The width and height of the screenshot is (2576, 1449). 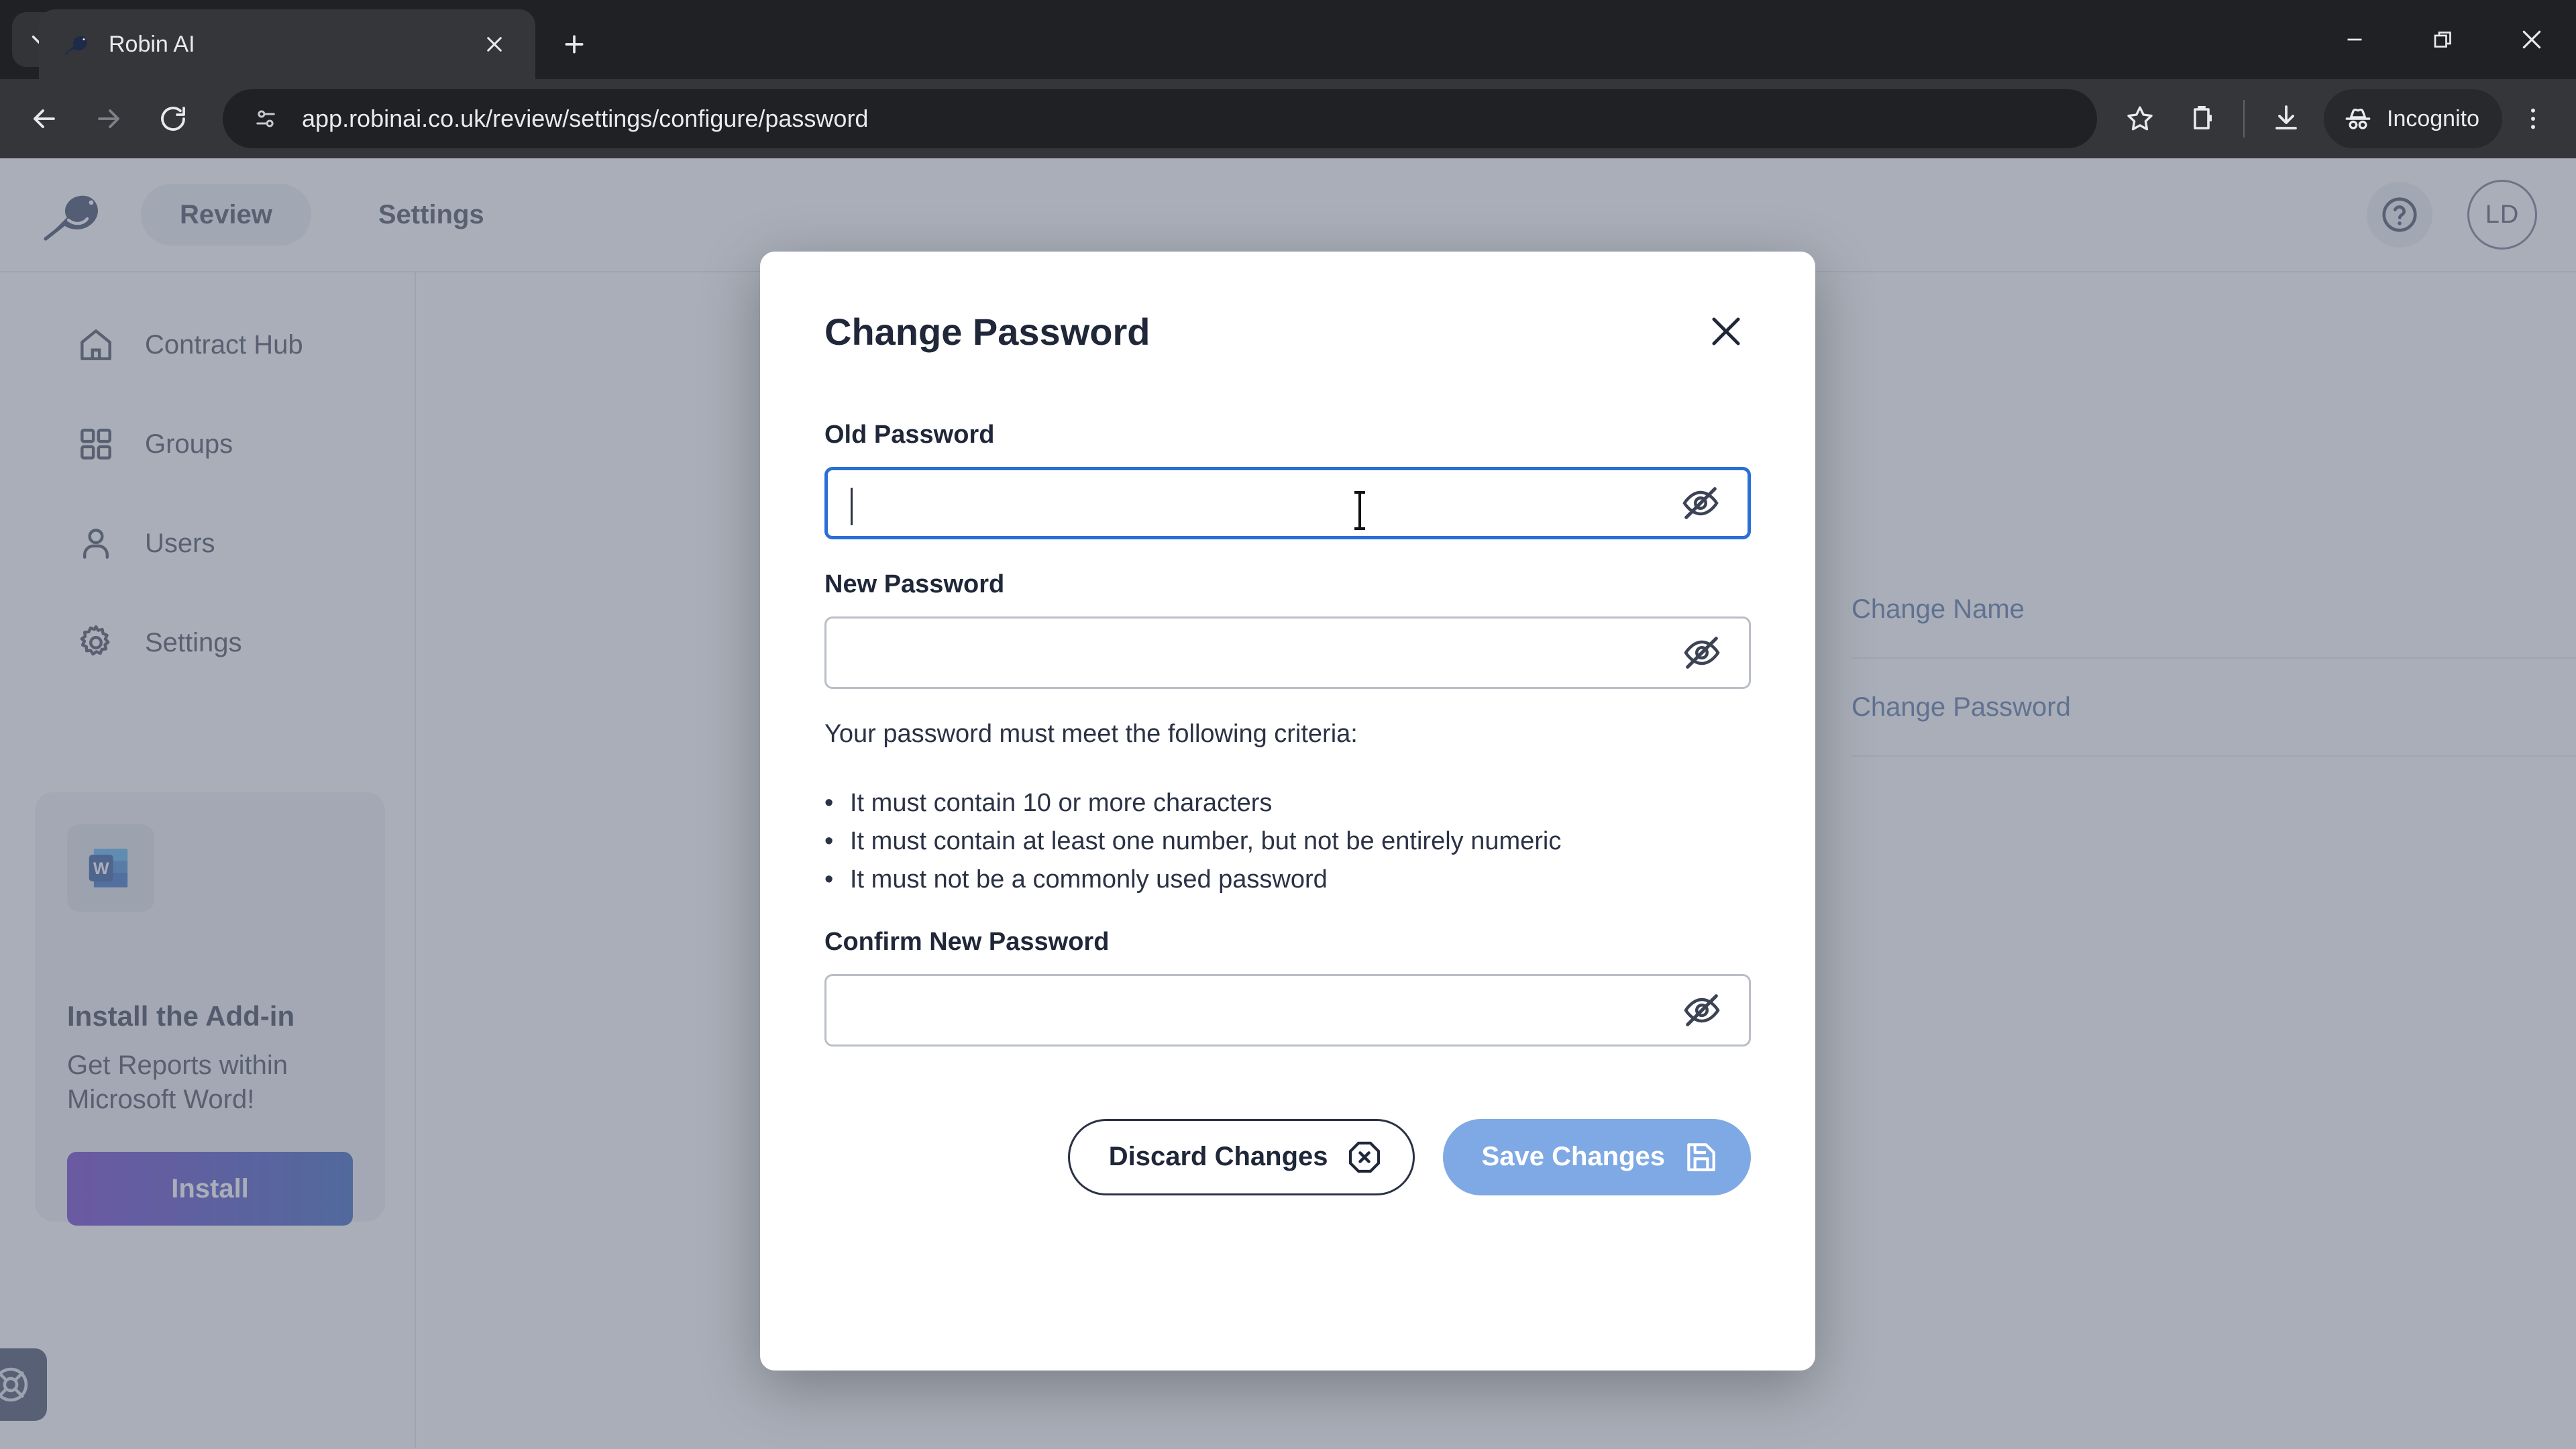 I want to click on save-changes-label: Save Changes, so click(x=1573, y=1157).